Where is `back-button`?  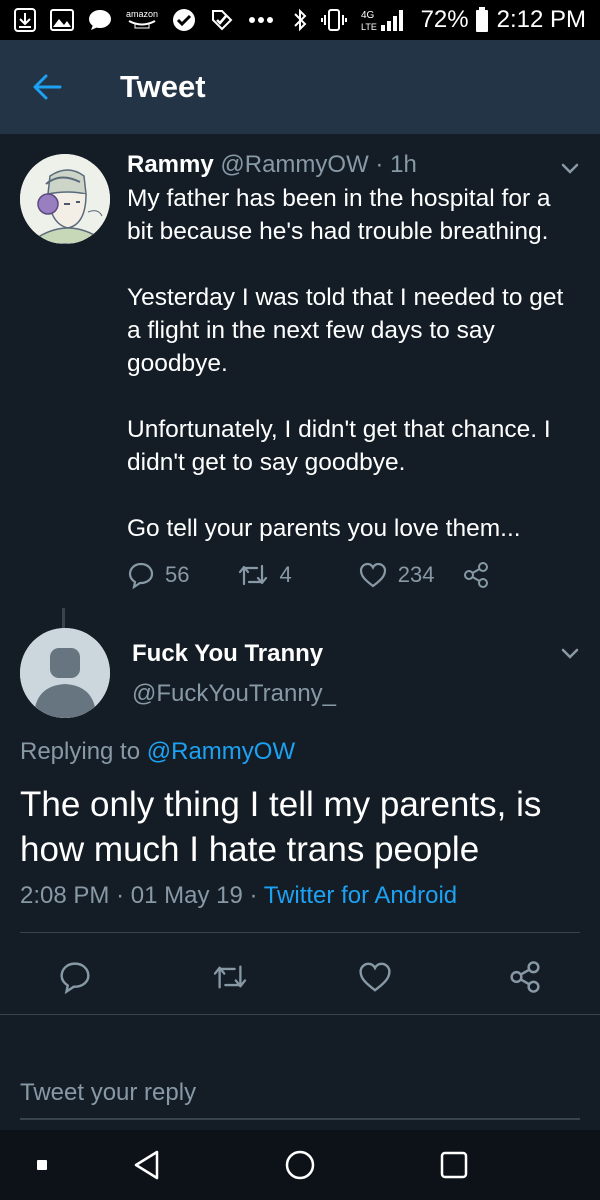 back-button is located at coordinates (47, 87).